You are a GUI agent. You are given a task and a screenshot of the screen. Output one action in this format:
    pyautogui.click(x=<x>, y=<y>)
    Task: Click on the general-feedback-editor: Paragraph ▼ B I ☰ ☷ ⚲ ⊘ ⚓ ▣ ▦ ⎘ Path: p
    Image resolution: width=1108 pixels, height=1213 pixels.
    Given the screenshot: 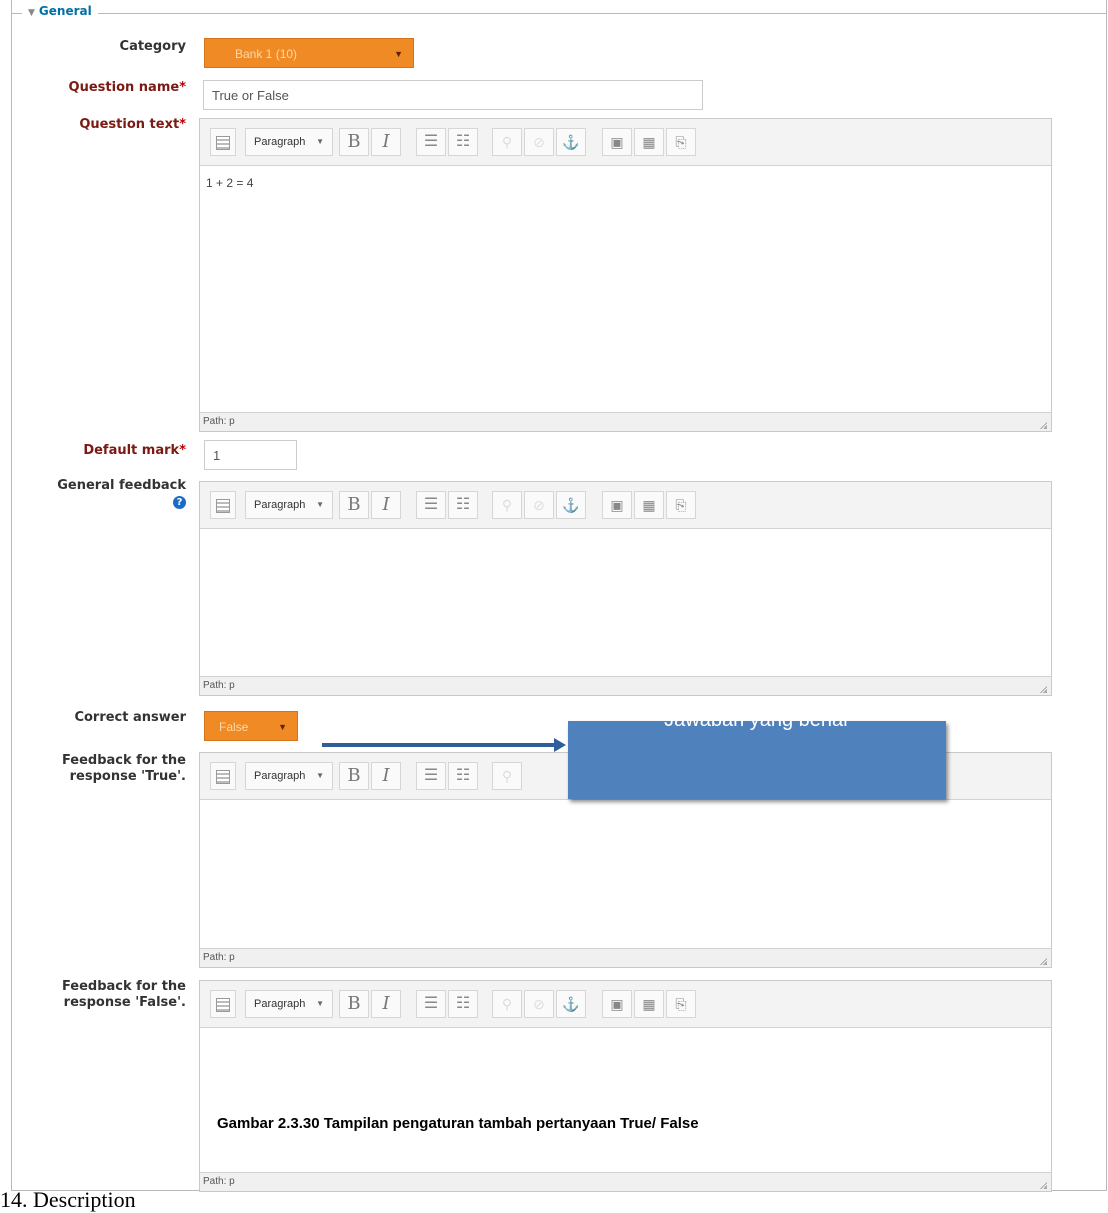 What is the action you would take?
    pyautogui.click(x=625, y=588)
    